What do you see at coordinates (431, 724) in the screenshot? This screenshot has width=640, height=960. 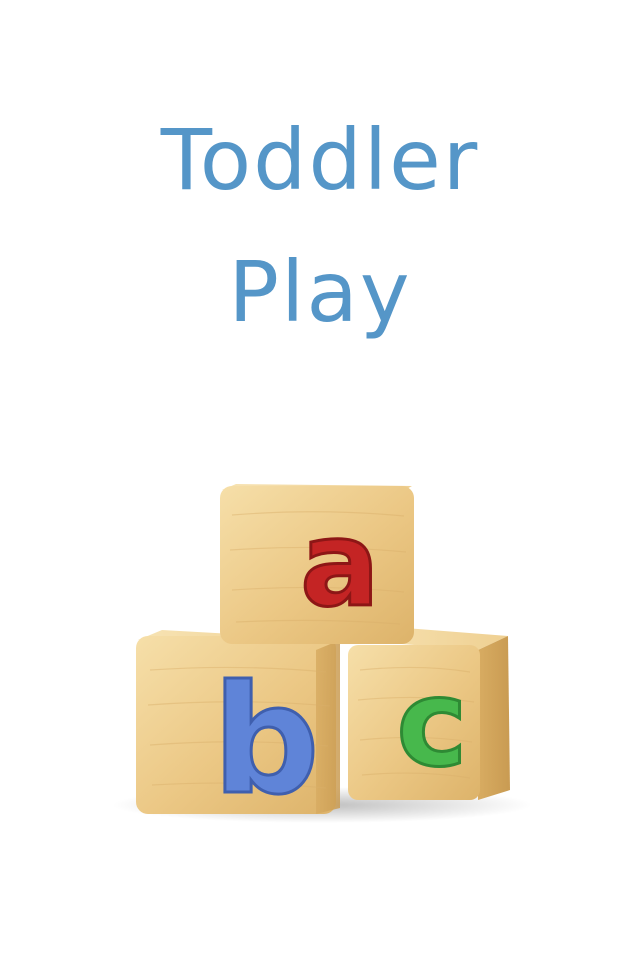 I see `letter-c: c` at bounding box center [431, 724].